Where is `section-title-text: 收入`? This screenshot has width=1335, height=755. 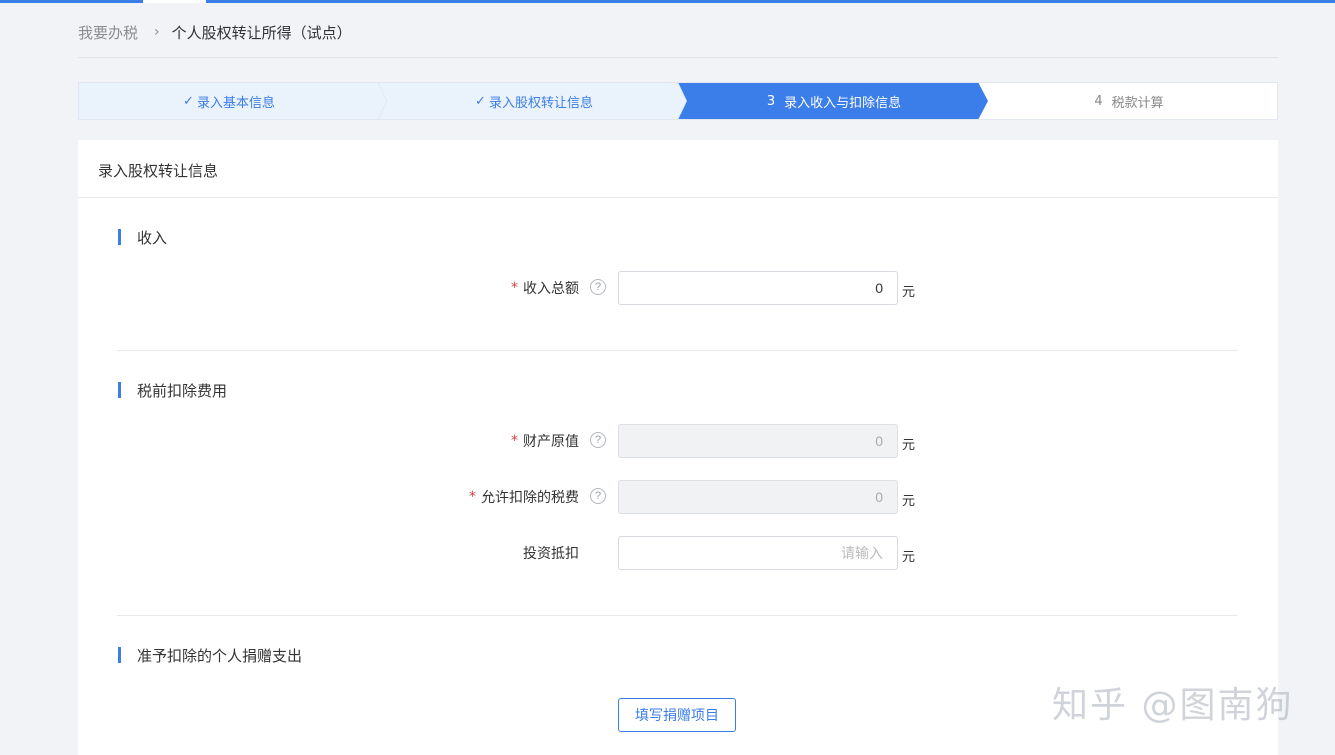 section-title-text: 收入 is located at coordinates (152, 237).